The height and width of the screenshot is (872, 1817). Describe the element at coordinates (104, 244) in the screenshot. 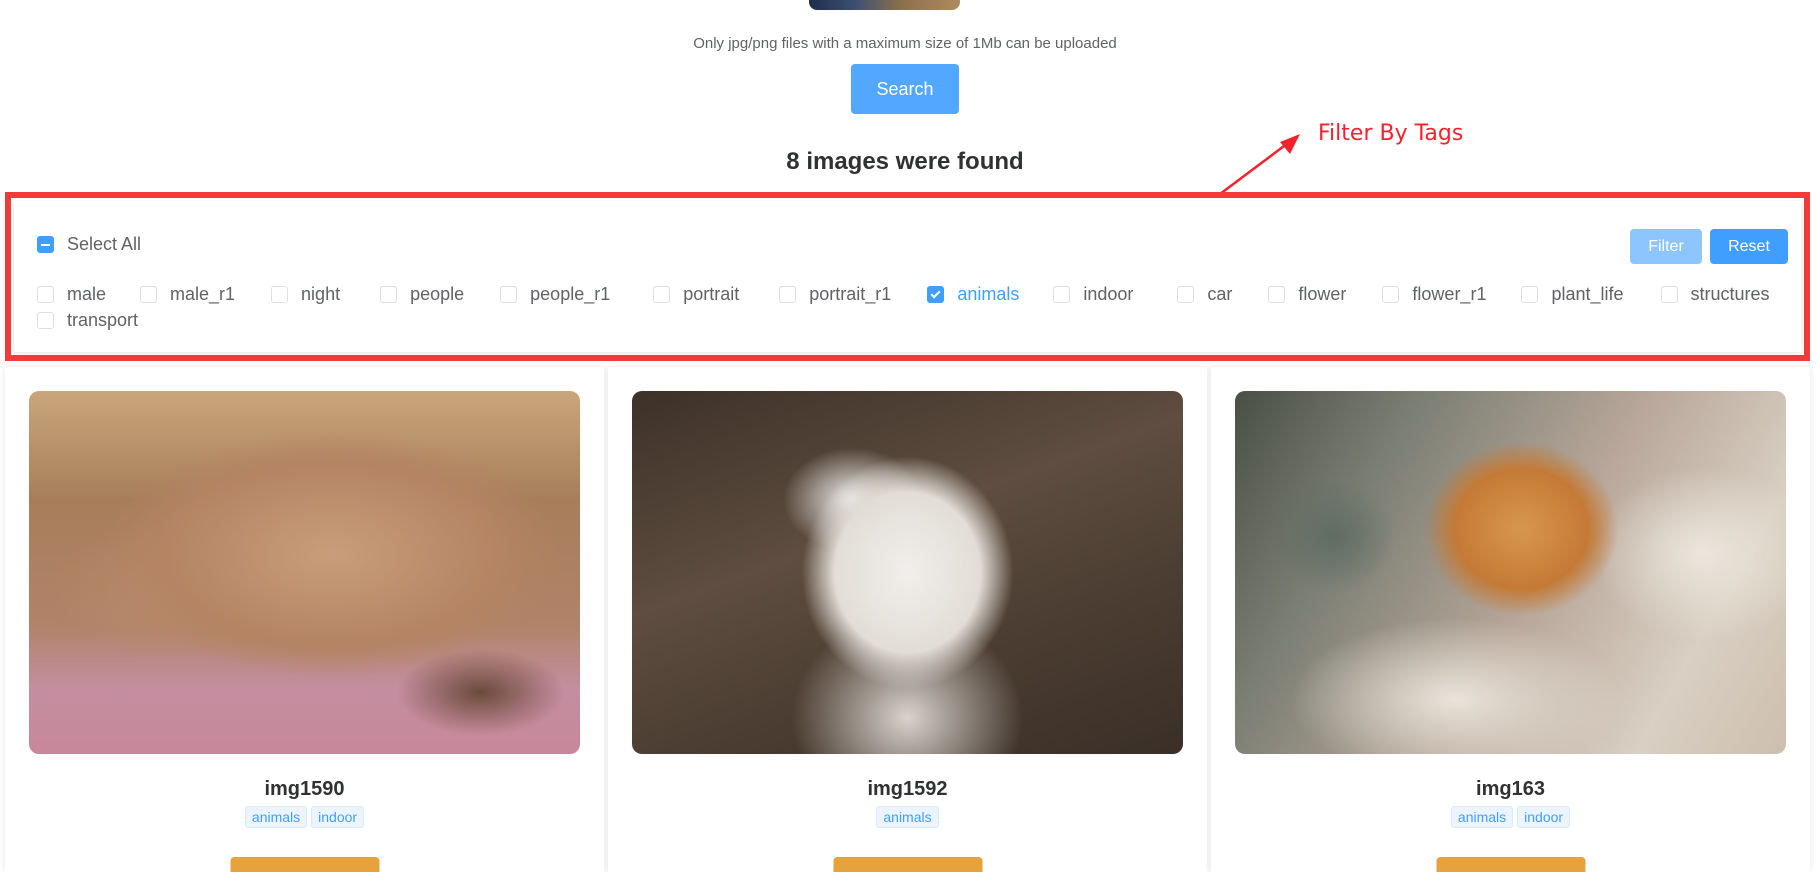

I see `select-all-label: Select All` at that location.